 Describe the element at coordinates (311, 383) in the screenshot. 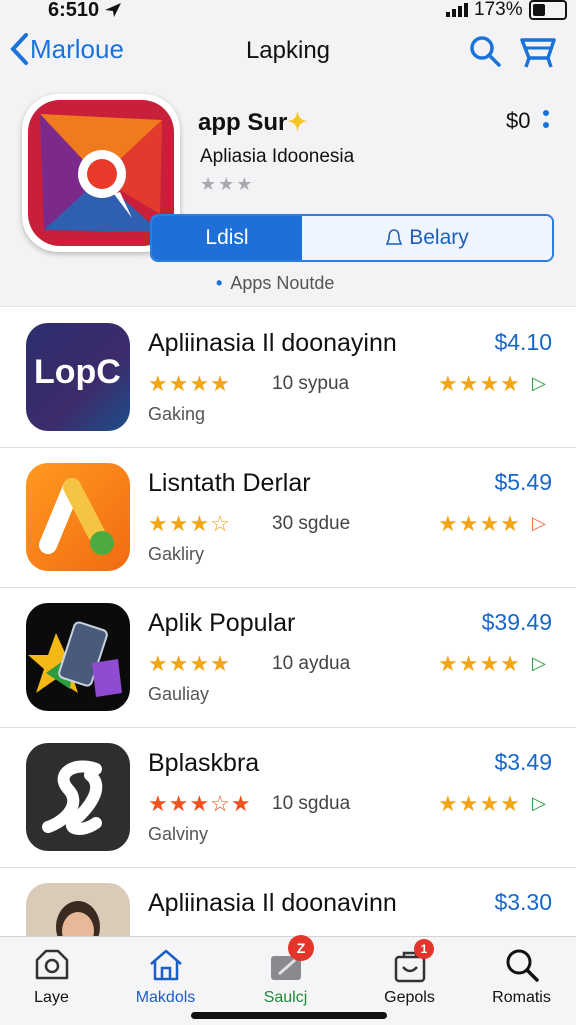

I see `rating-count: 10 sypua` at that location.